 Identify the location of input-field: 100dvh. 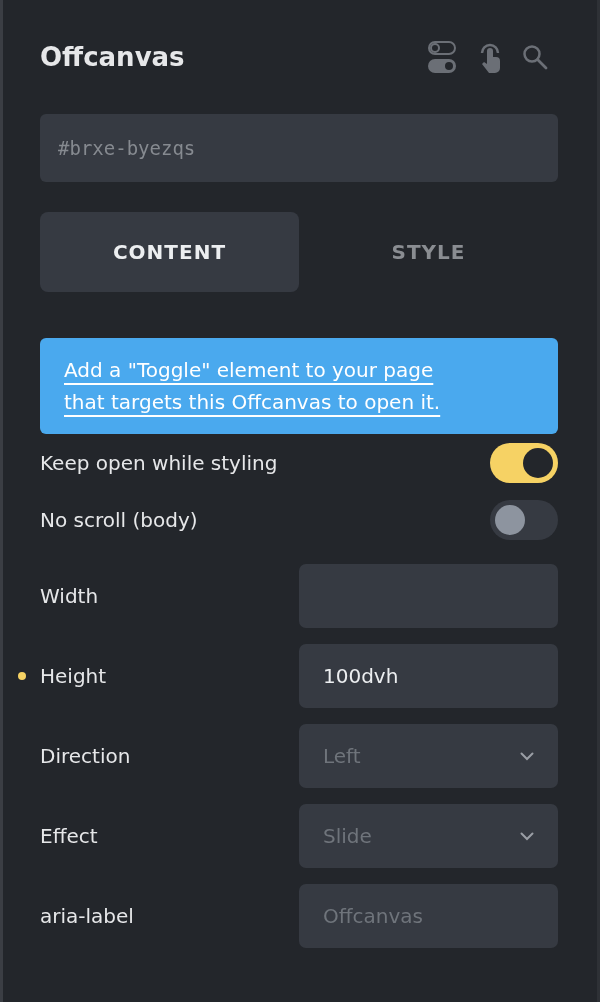
(428, 676).